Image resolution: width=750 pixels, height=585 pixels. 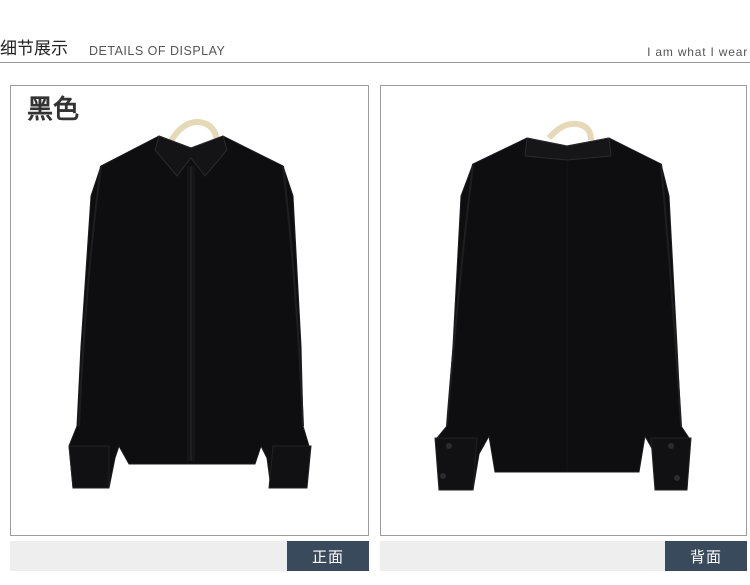 What do you see at coordinates (375, 32) in the screenshot?
I see `section-header: 细节展示 DETAILS OF DISPLAY I am what I wear` at bounding box center [375, 32].